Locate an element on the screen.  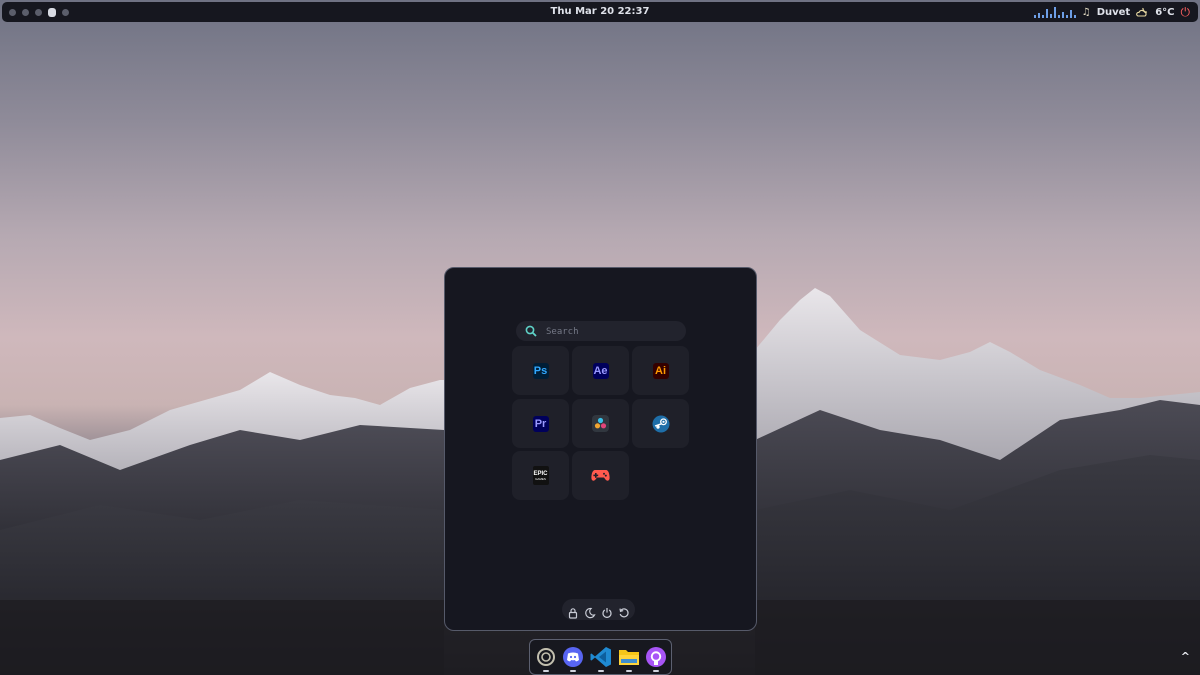
launcher-circle-icon is located at coordinates (546, 657).